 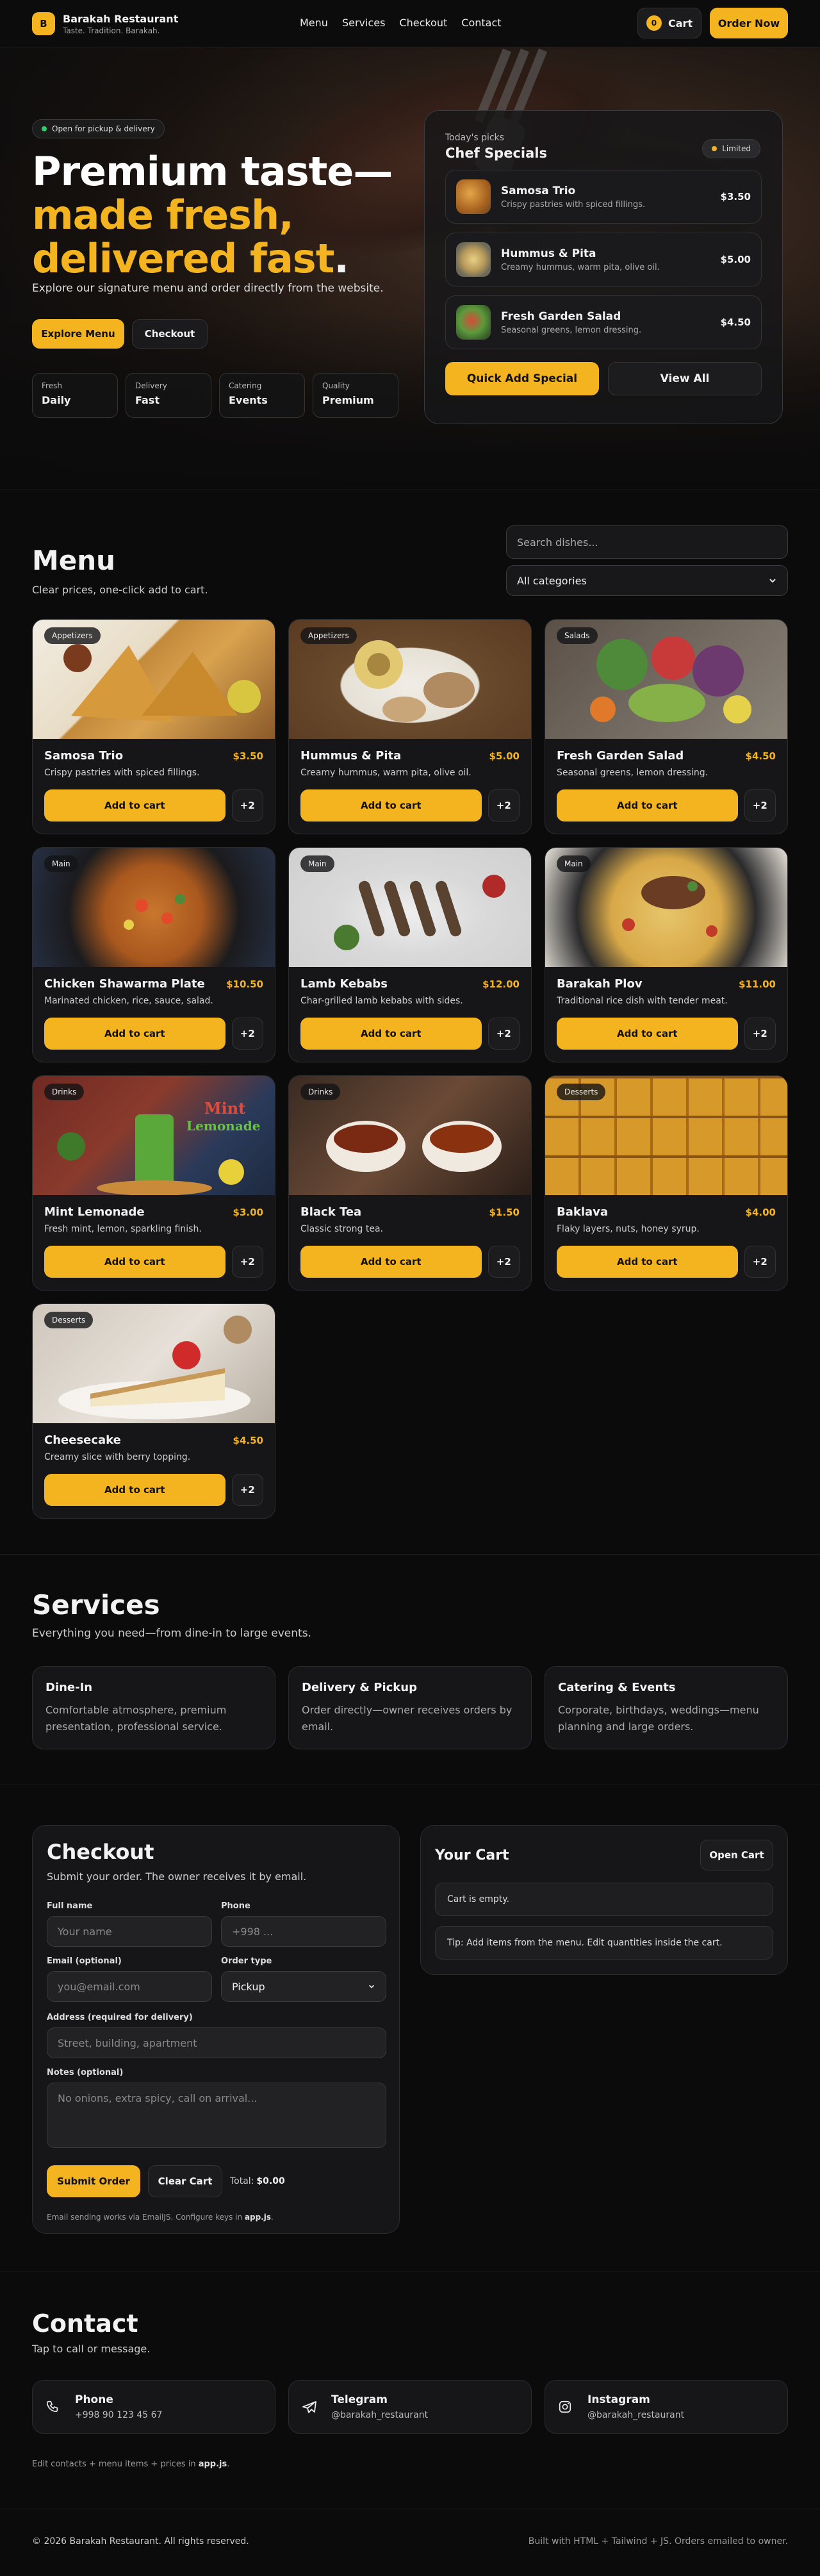 I want to click on contact-card-telegram: Telegram @barakah_restaurant, so click(x=410, y=2407).